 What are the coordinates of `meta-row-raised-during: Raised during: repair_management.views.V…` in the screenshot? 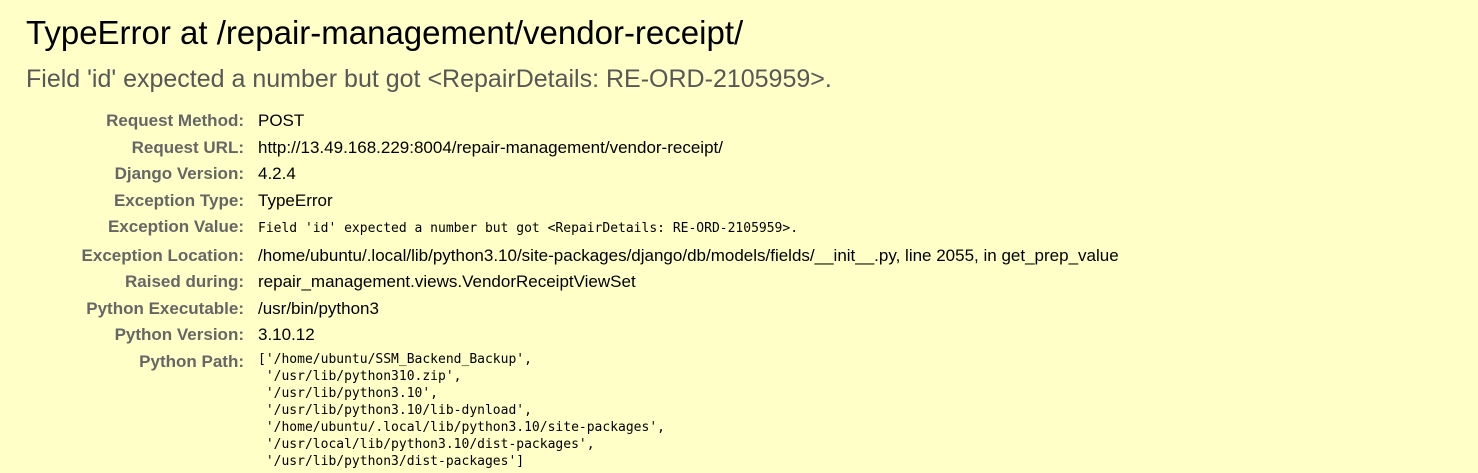 It's located at (572, 282).